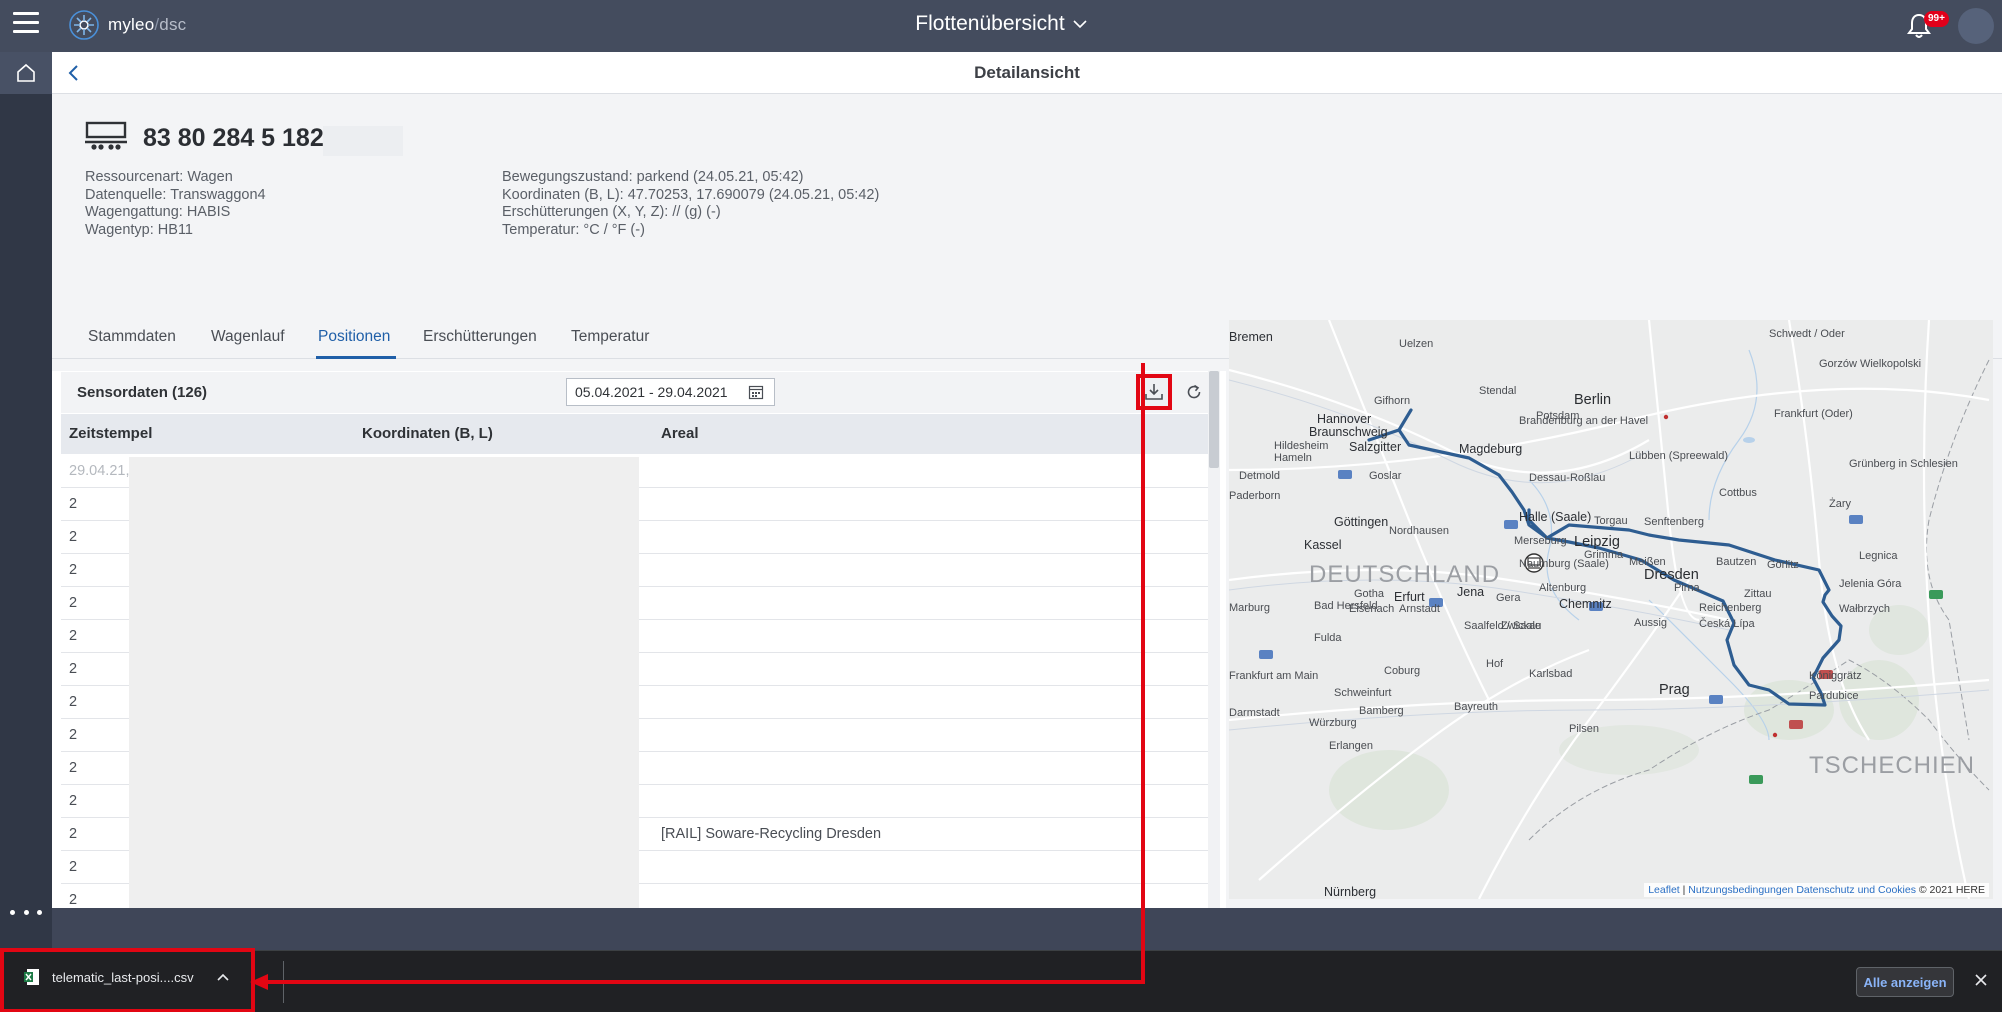 This screenshot has width=2002, height=1012. What do you see at coordinates (1584, 729) in the screenshot?
I see `map-label-pilsen: Pilsen` at bounding box center [1584, 729].